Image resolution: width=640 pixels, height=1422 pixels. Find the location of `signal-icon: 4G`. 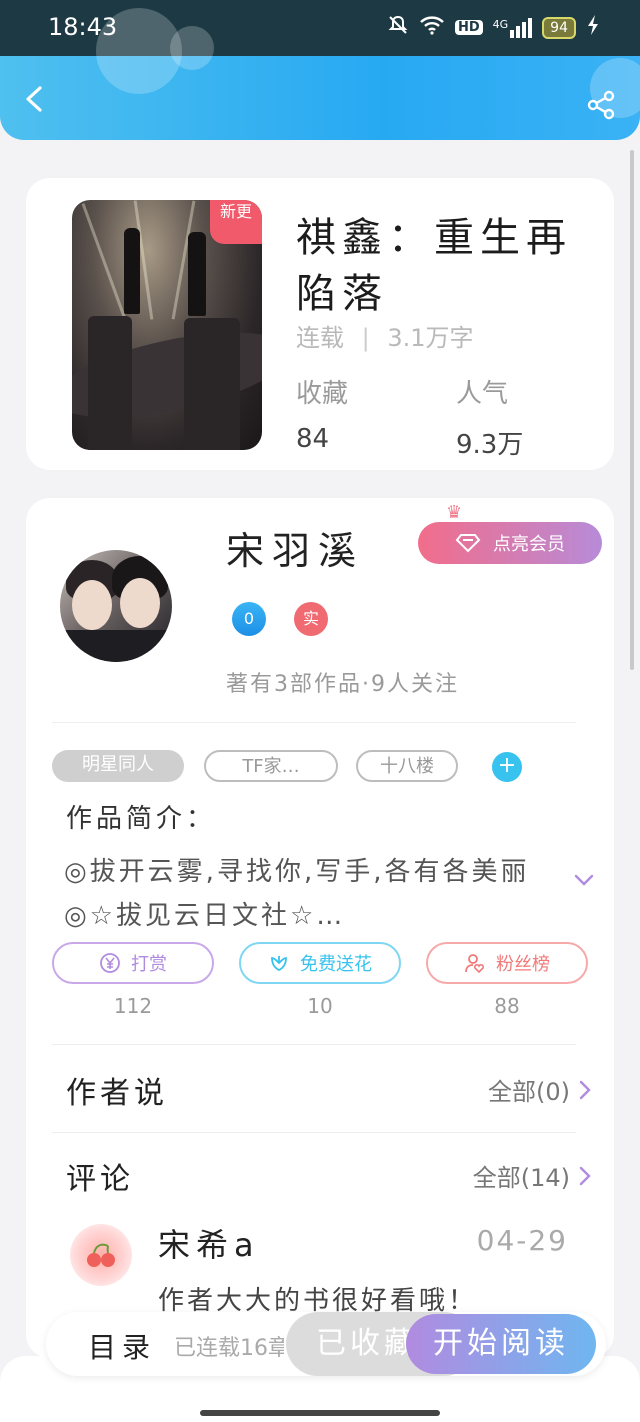

signal-icon: 4G is located at coordinates (512, 27).